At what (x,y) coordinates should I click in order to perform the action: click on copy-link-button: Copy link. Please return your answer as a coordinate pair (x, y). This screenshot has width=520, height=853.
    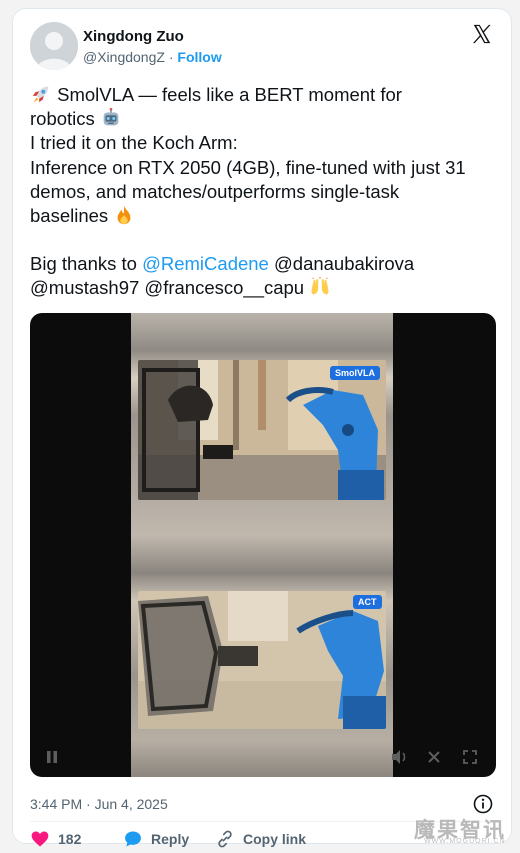
    Looking at the image, I should click on (260, 839).